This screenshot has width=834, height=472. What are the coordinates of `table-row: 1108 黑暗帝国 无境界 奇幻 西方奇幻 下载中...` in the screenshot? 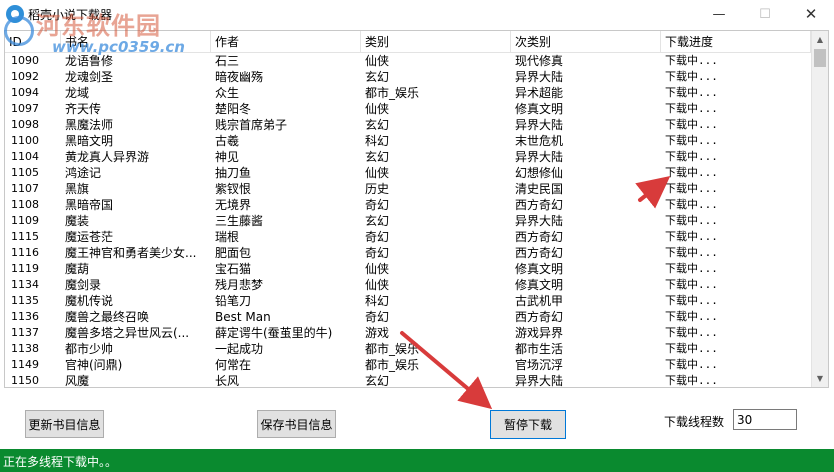 It's located at (408, 205).